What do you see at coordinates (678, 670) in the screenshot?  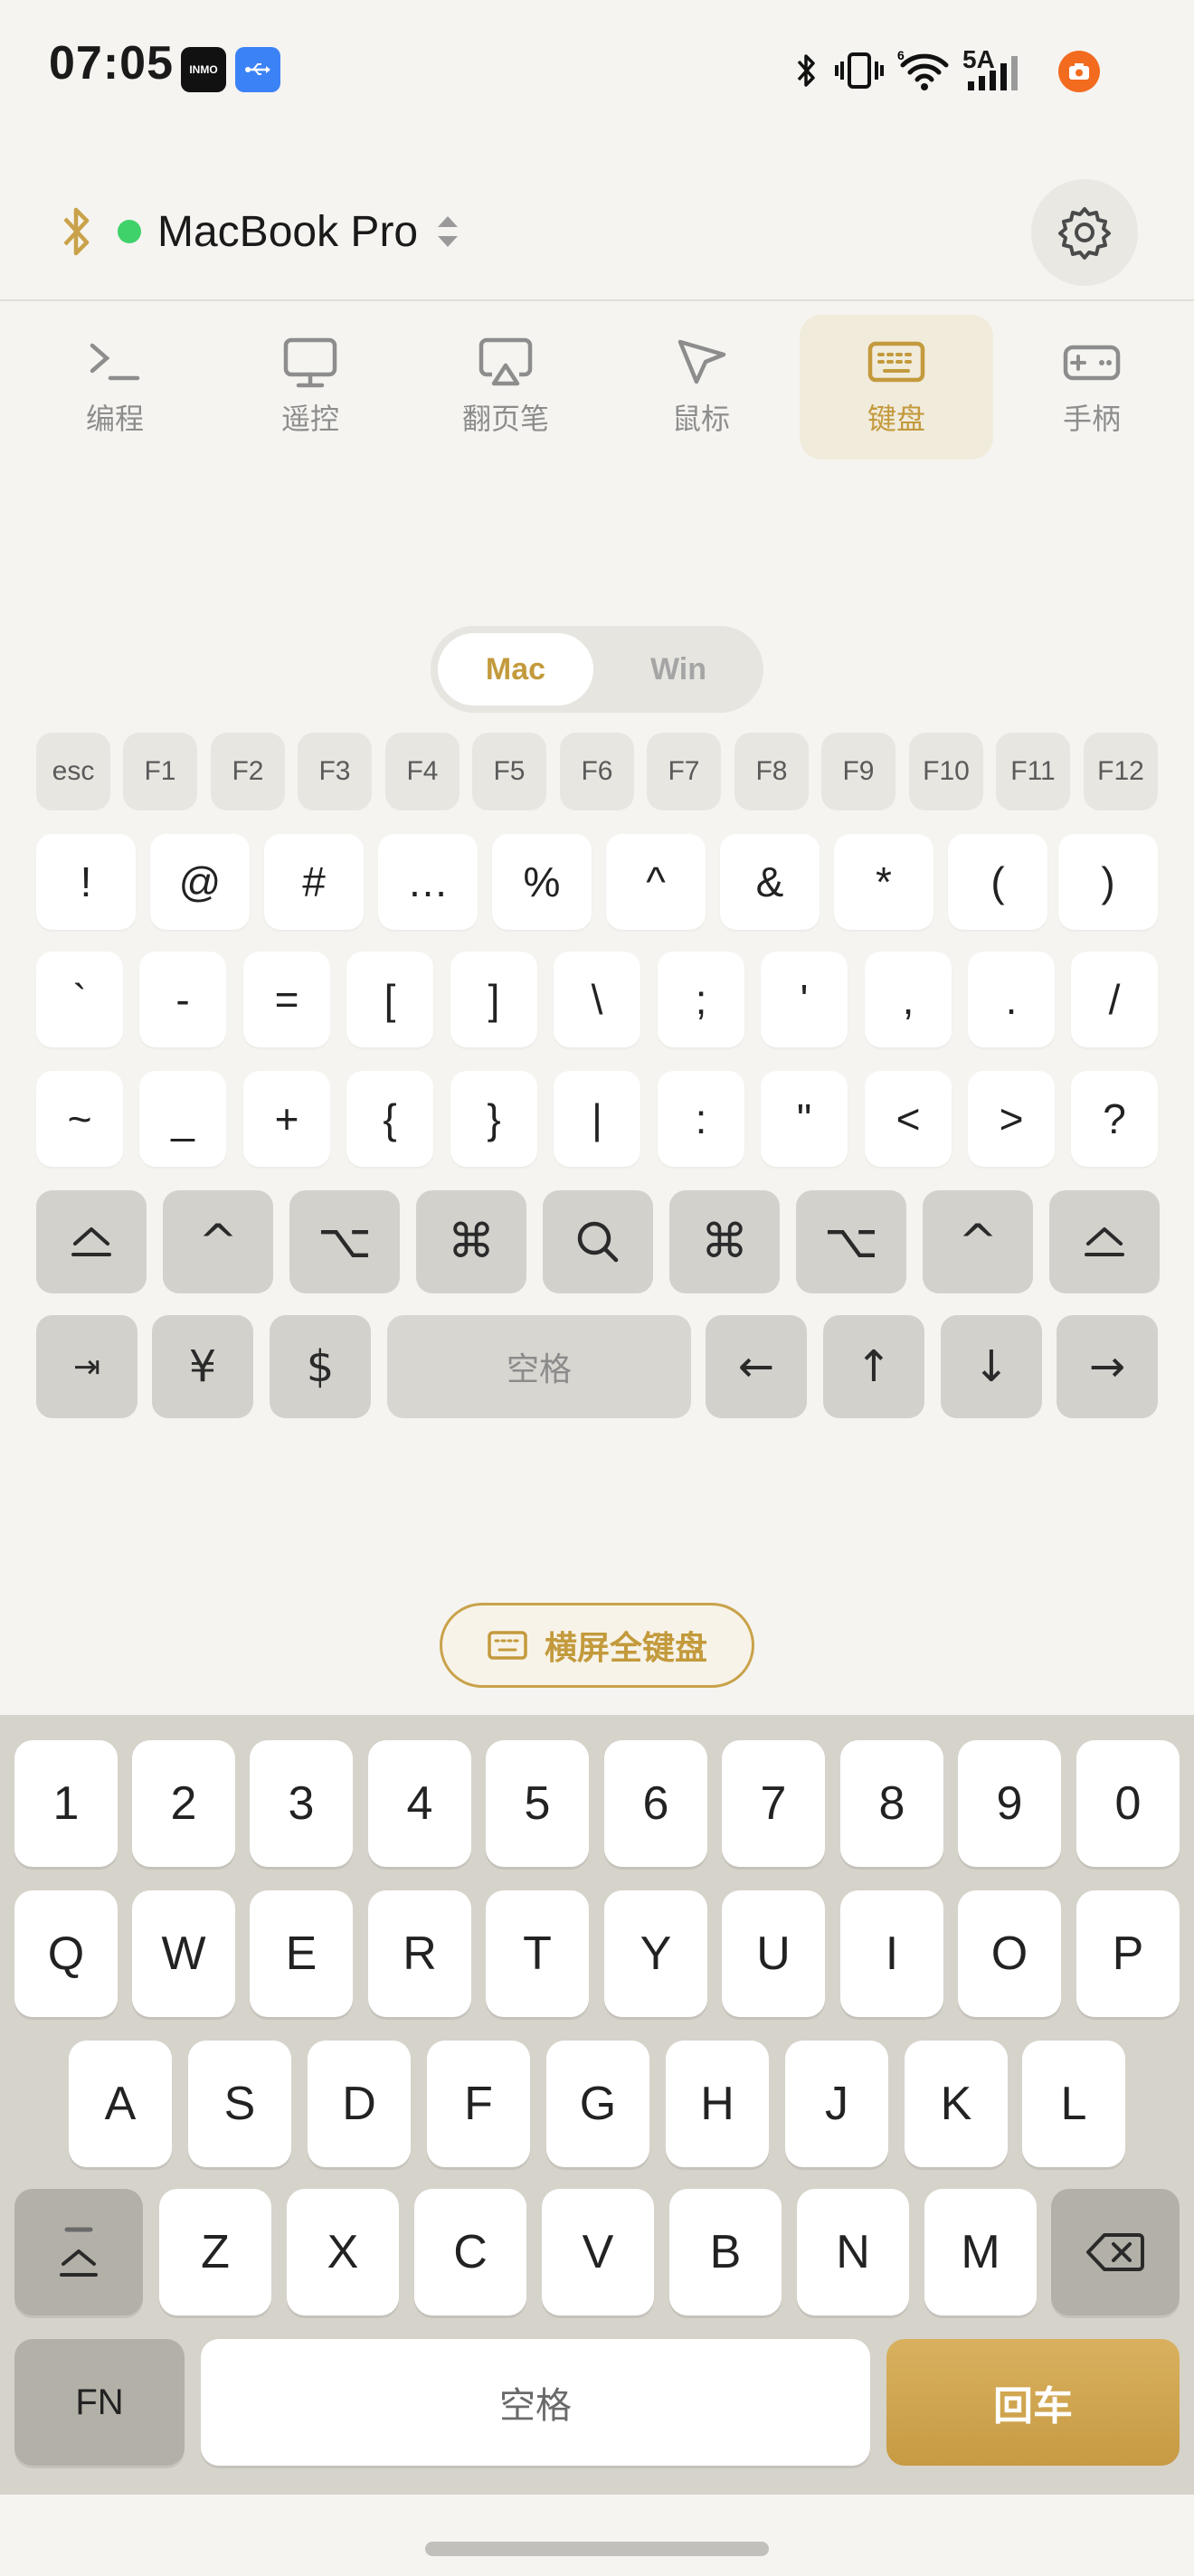 I see `win-option: Win` at bounding box center [678, 670].